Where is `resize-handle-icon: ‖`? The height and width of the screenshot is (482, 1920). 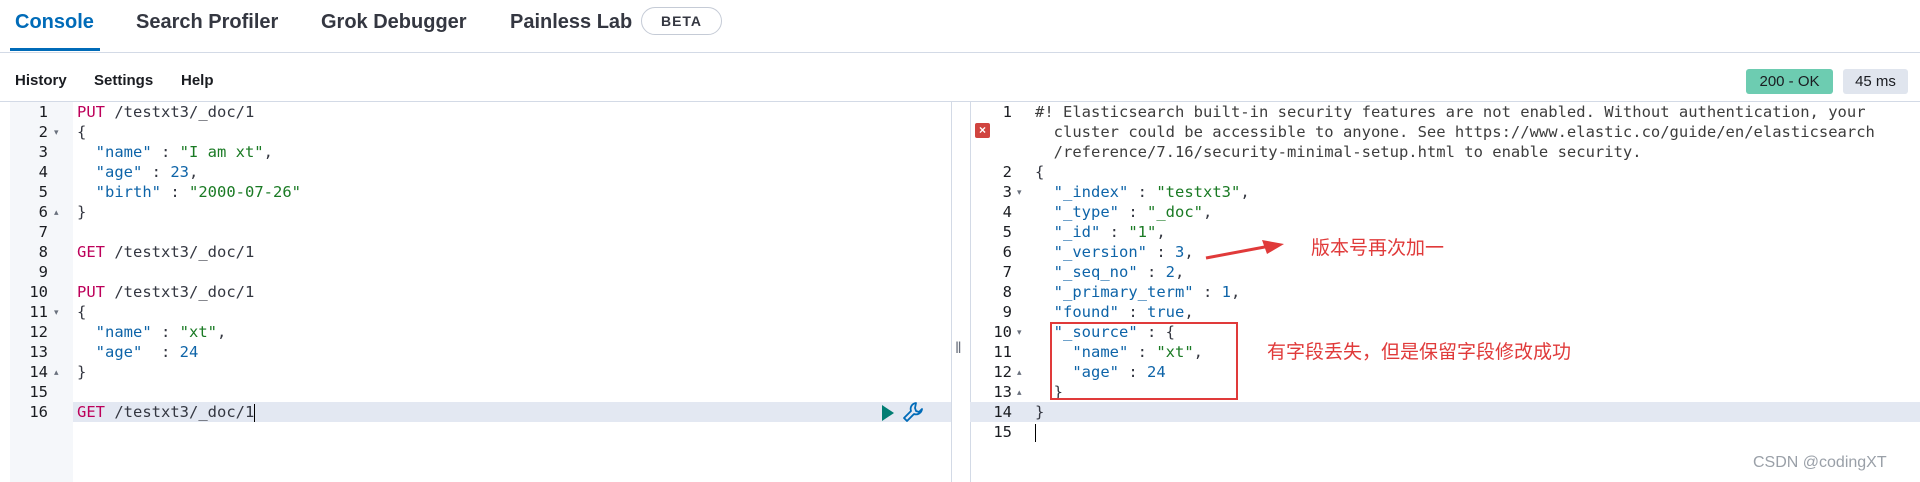
resize-handle-icon: ‖ is located at coordinates (958, 349).